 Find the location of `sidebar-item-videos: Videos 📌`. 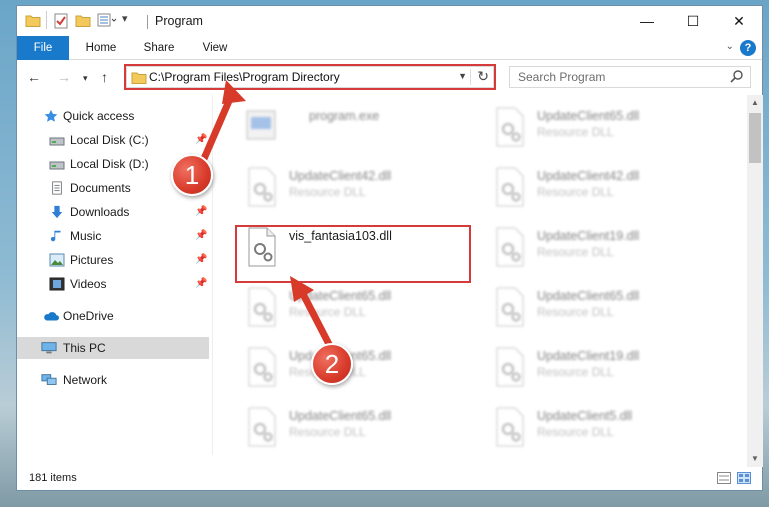

sidebar-item-videos: Videos 📌 is located at coordinates (113, 284).